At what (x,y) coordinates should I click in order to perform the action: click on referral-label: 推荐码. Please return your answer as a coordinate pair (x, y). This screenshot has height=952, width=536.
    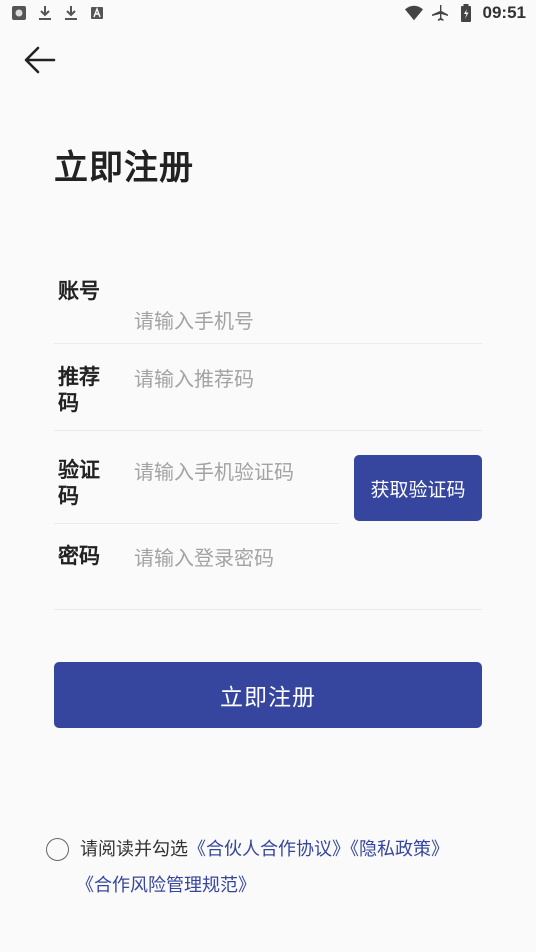
    Looking at the image, I should click on (79, 390).